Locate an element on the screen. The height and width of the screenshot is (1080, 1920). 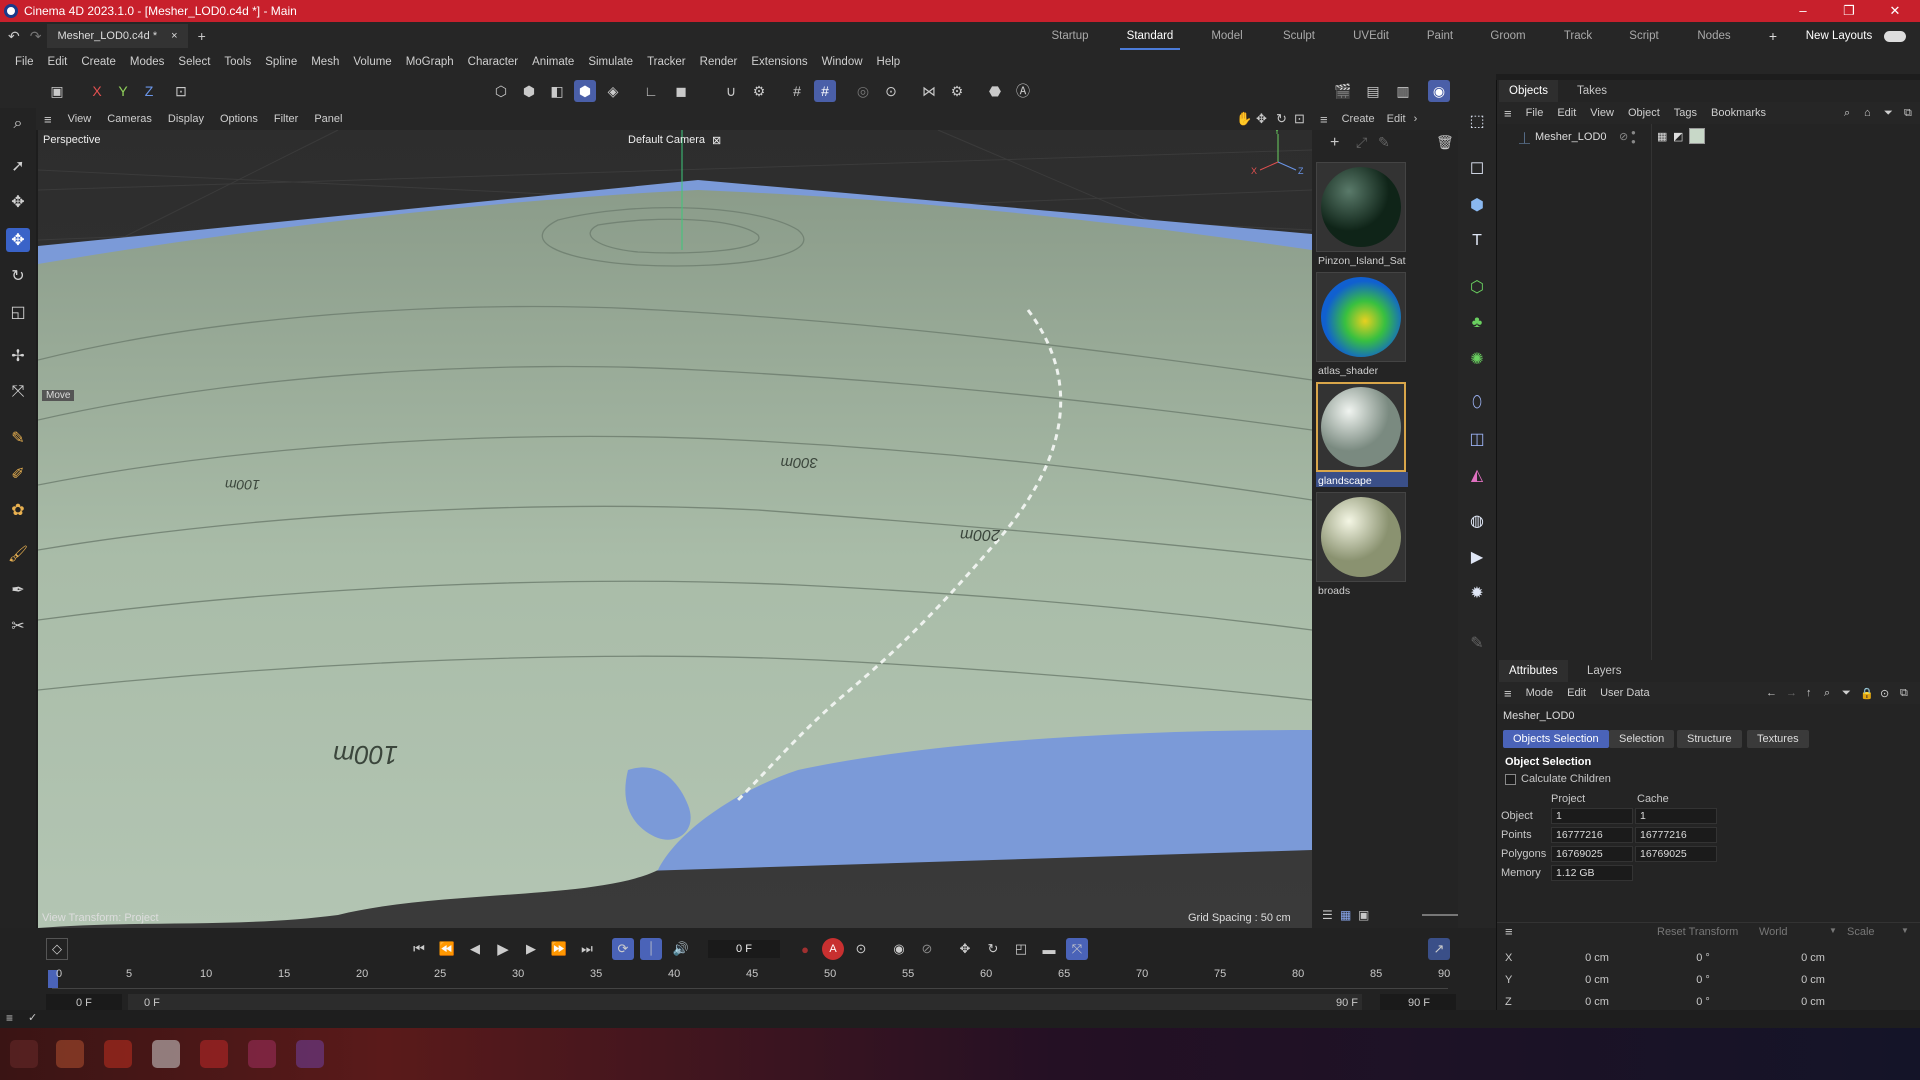
rotation-x-field: 0 ° is located at coordinates (1703, 958).